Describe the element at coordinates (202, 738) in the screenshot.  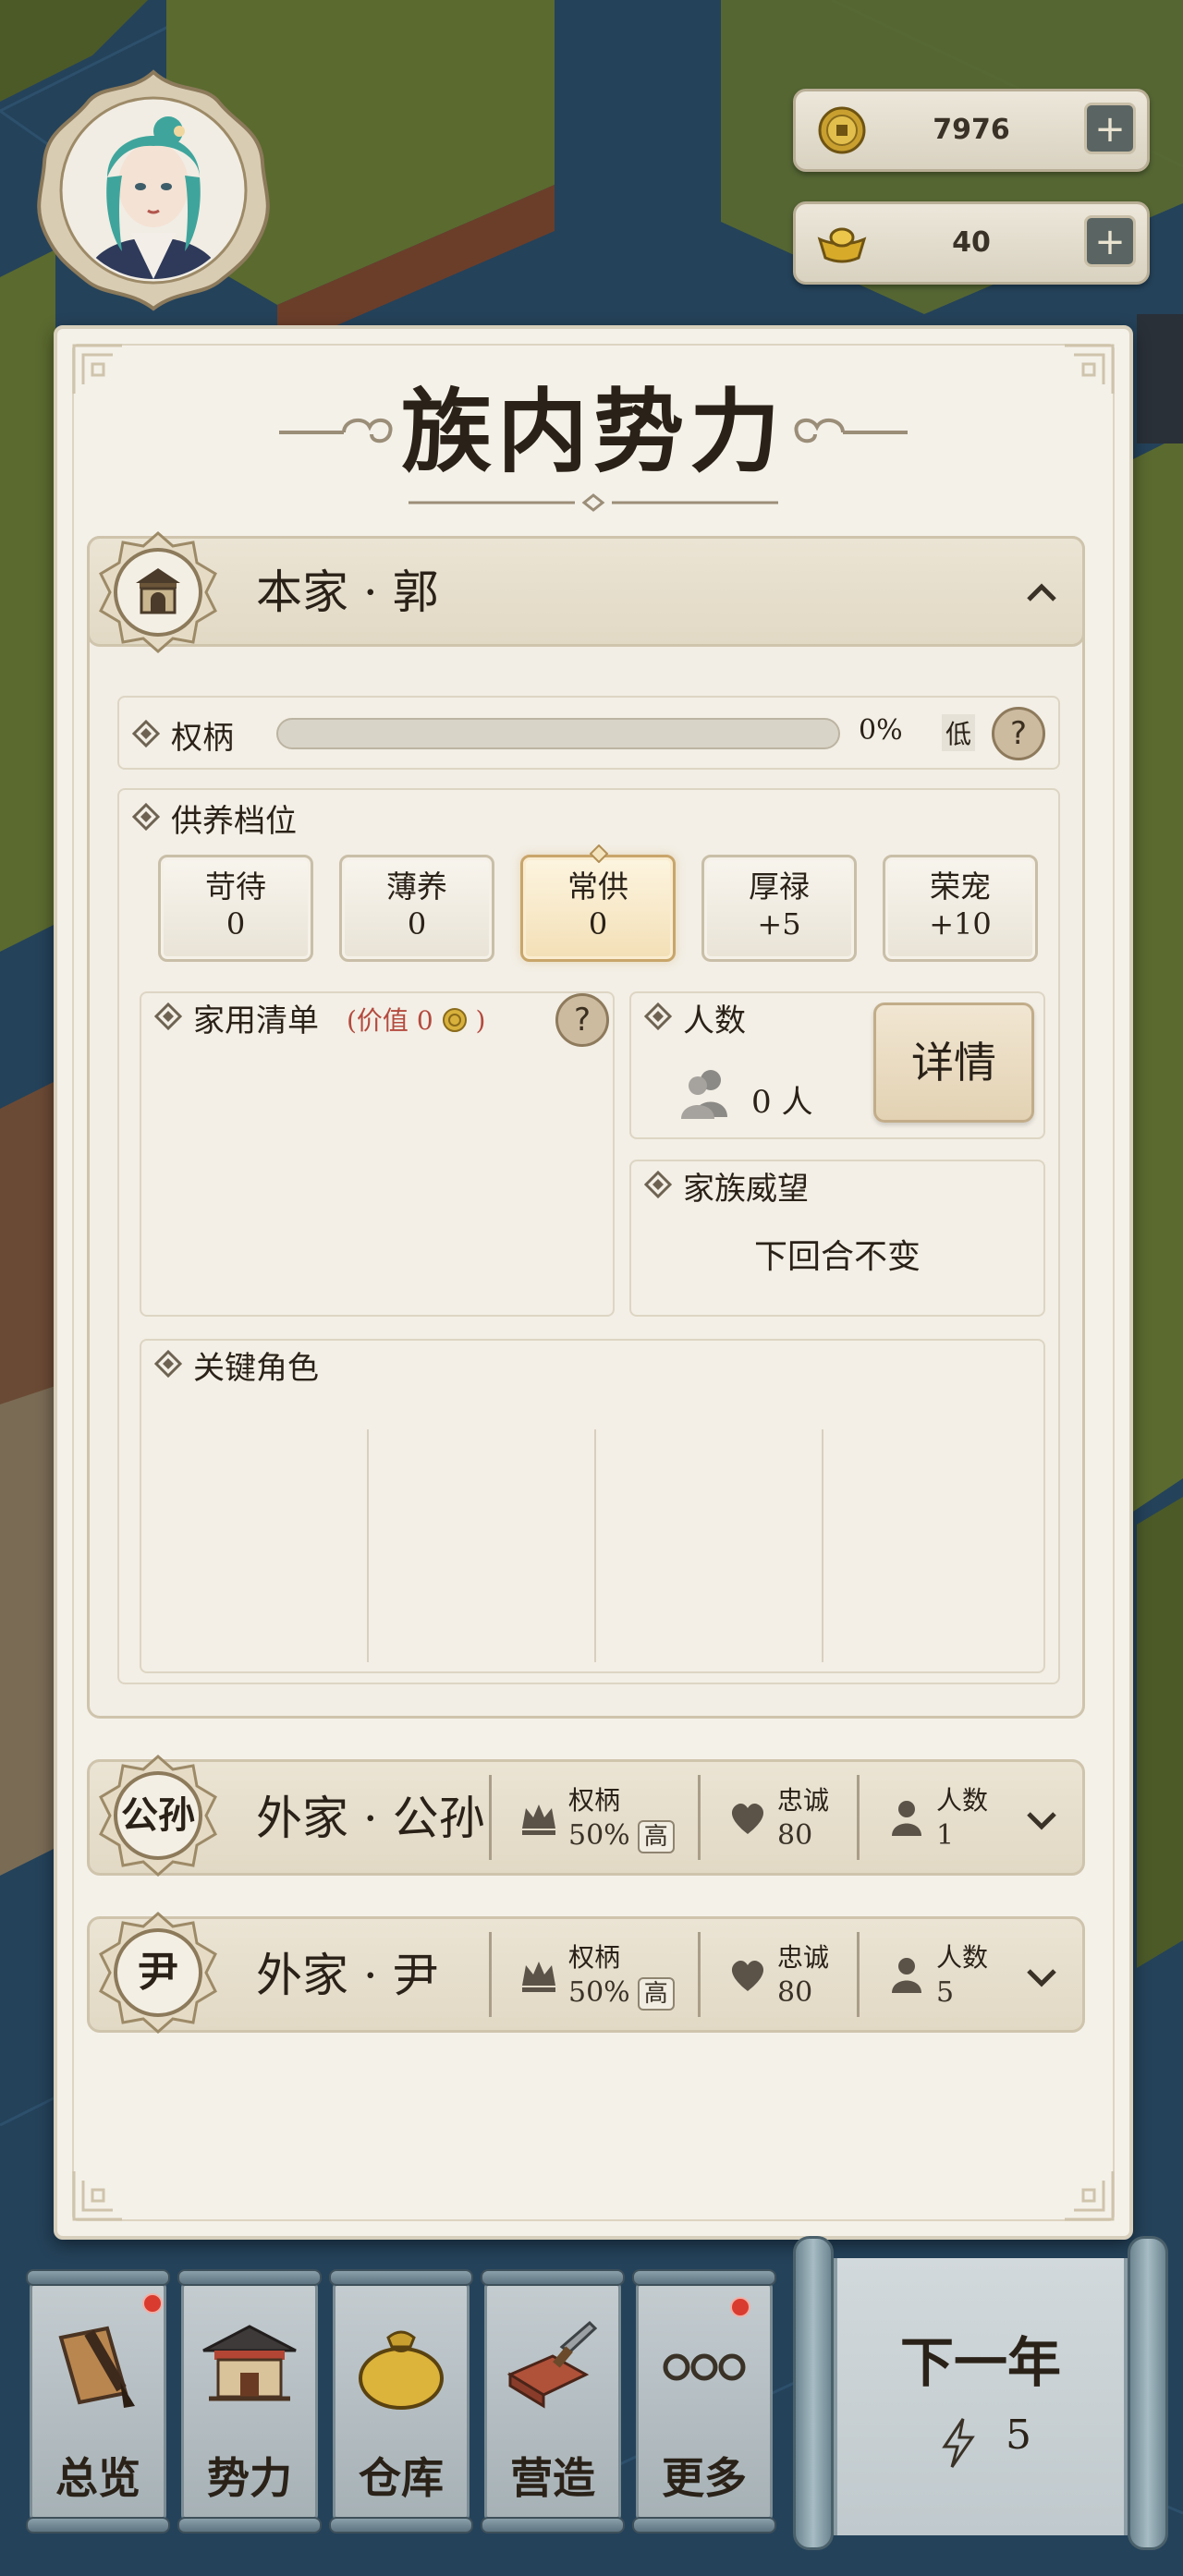
I see `power-label: 权柄` at that location.